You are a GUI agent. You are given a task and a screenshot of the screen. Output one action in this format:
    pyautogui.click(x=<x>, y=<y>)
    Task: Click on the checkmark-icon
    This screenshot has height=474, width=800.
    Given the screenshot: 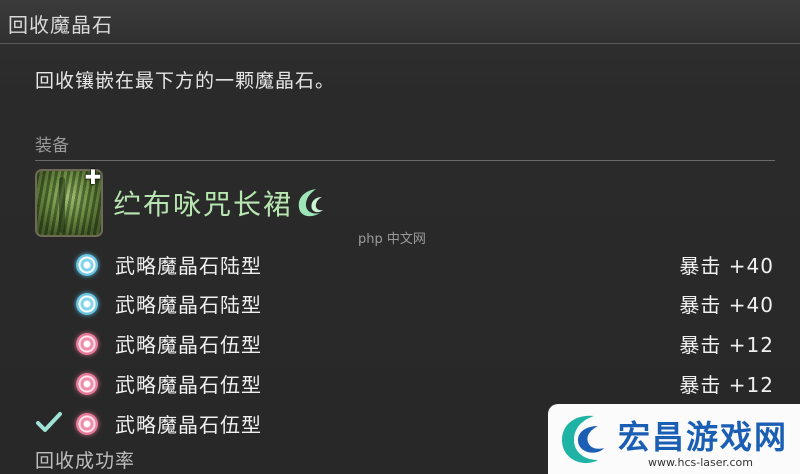 What is the action you would take?
    pyautogui.click(x=49, y=422)
    